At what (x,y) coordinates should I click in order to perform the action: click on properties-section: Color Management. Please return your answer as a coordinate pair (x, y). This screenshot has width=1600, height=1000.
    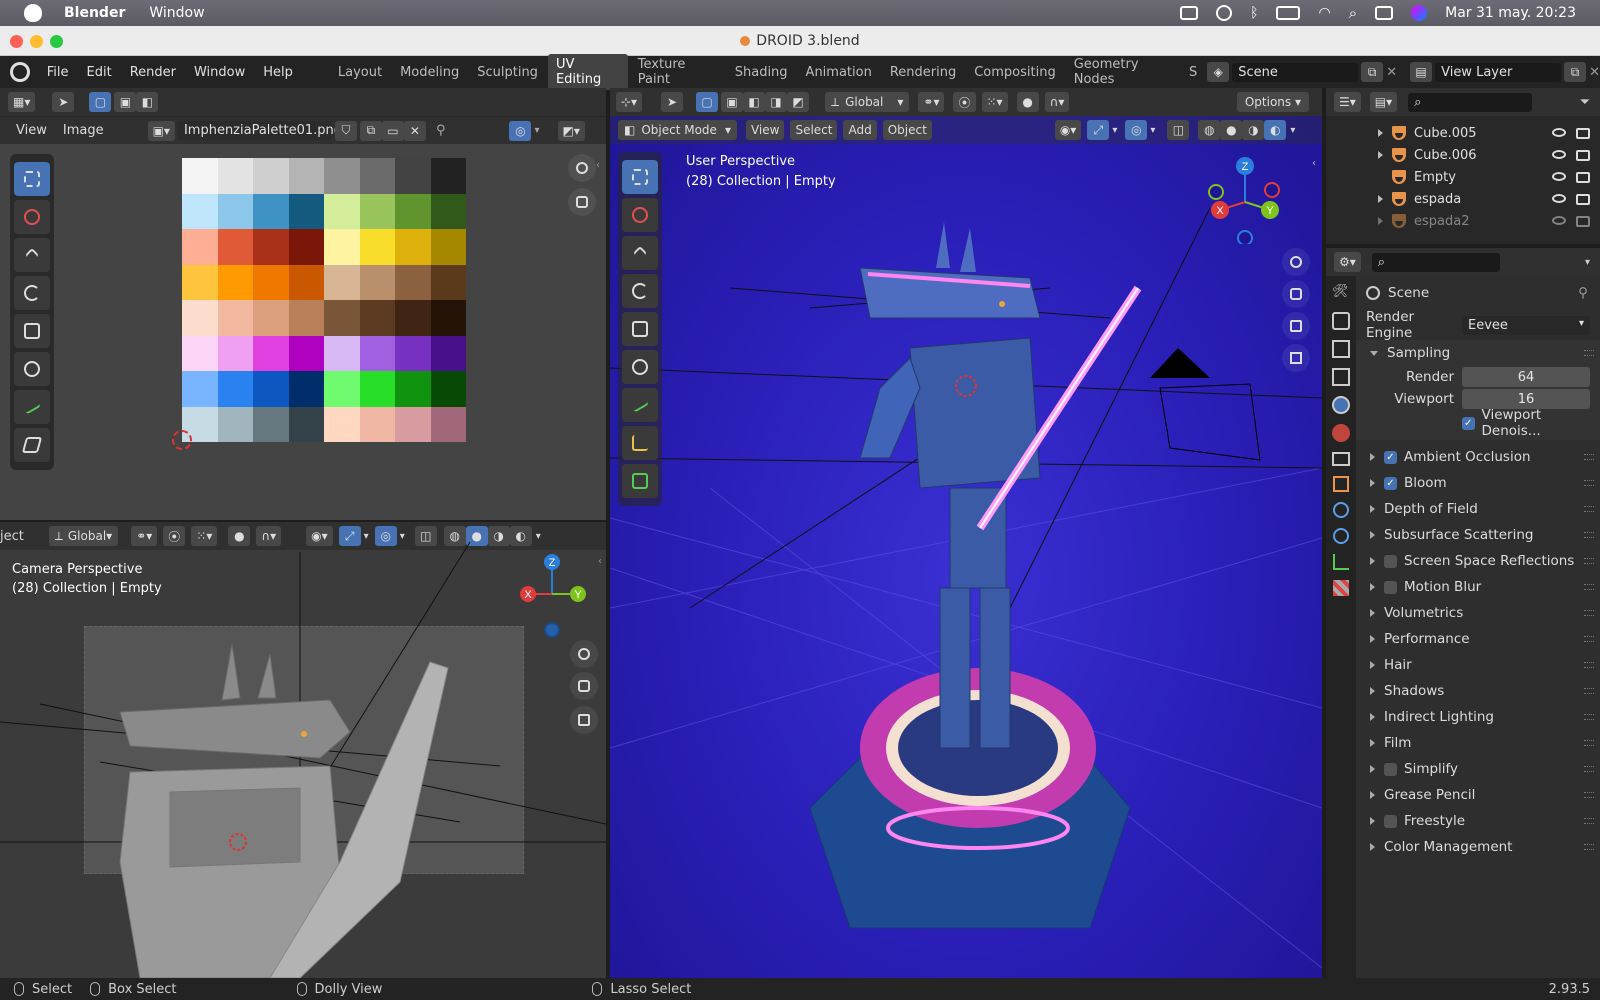
    Looking at the image, I should click on (1478, 847).